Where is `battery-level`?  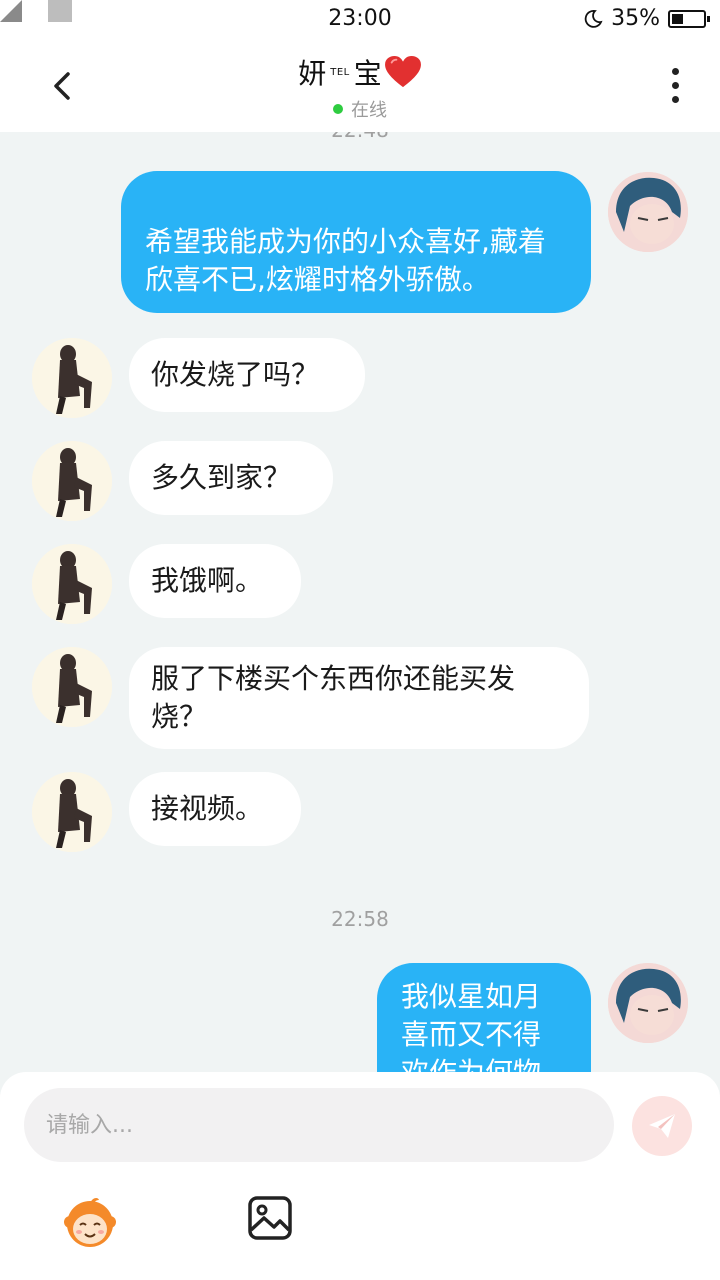
battery-level is located at coordinates (677, 18).